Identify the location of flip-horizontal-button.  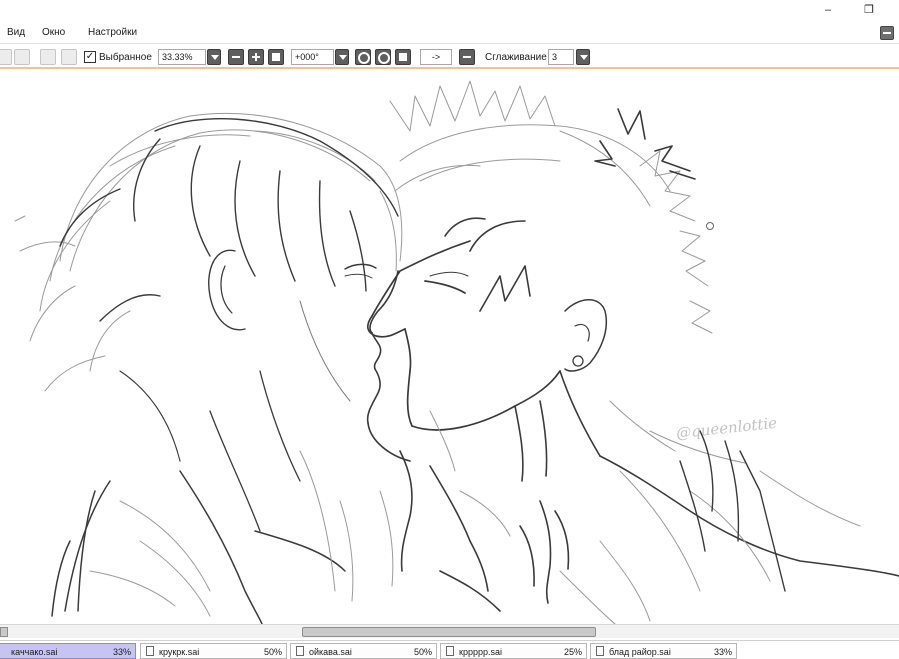
(467, 57).